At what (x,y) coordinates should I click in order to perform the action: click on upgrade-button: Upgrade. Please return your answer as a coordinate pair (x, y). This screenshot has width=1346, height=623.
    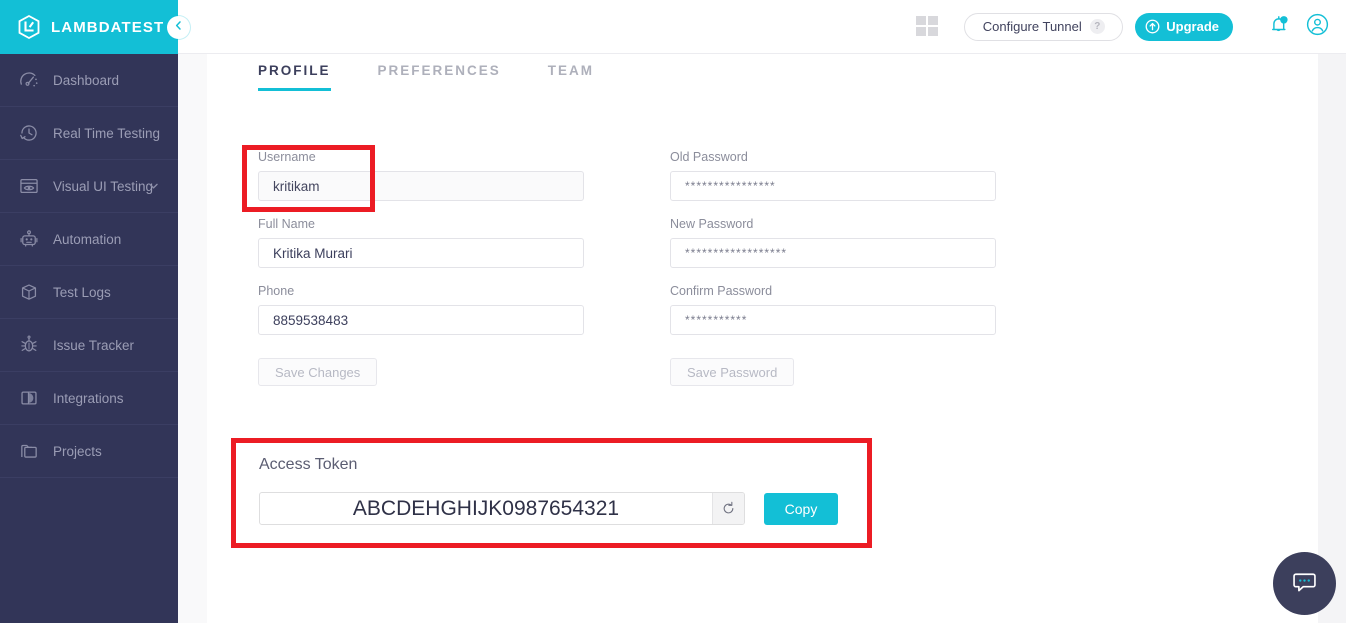
    Looking at the image, I should click on (1184, 26).